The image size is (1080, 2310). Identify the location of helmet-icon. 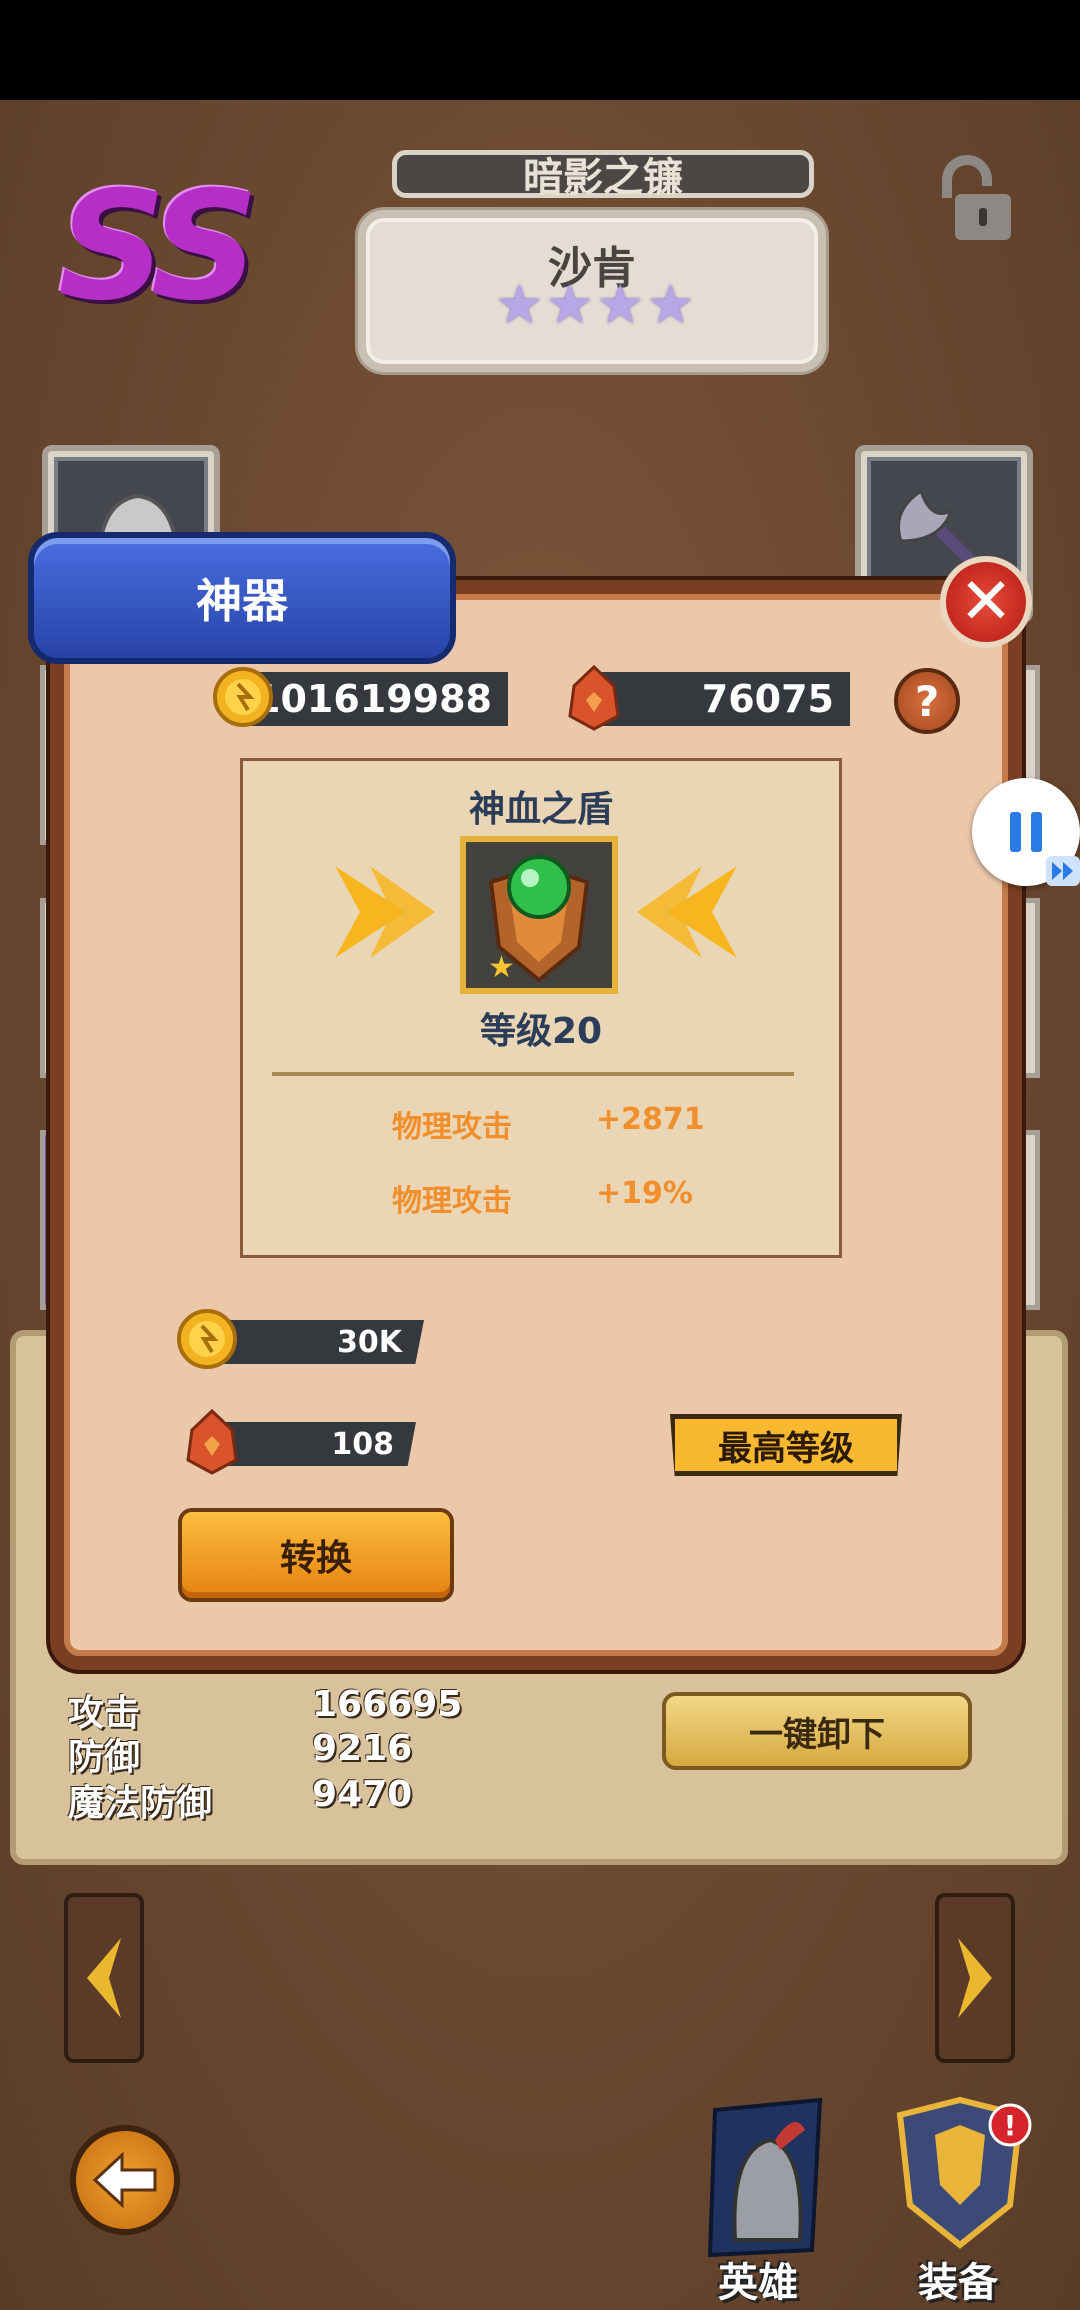
(765, 2177).